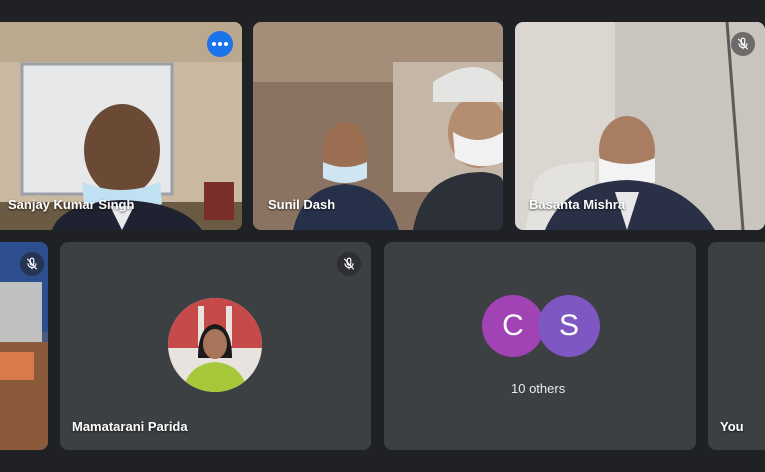 Image resolution: width=765 pixels, height=472 pixels. What do you see at coordinates (640, 126) in the screenshot?
I see `participant-tile-basanta: Basanta Mishra` at bounding box center [640, 126].